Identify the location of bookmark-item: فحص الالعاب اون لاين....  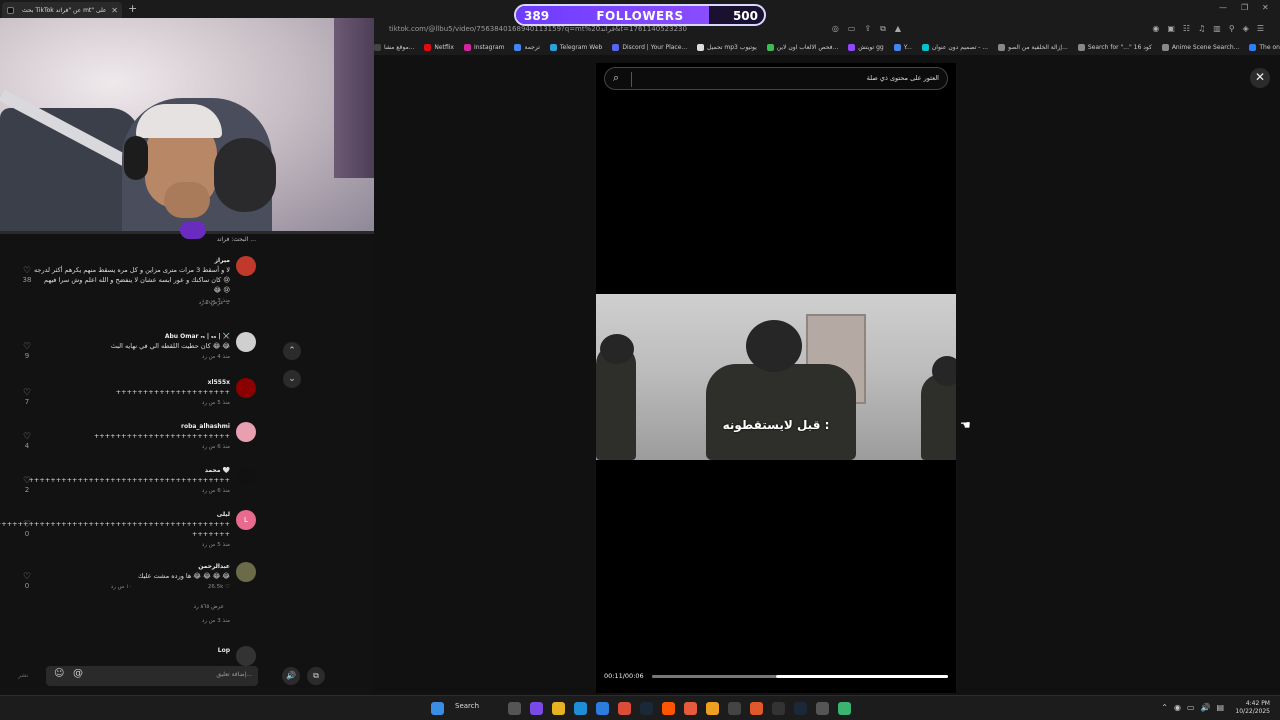
(802, 47).